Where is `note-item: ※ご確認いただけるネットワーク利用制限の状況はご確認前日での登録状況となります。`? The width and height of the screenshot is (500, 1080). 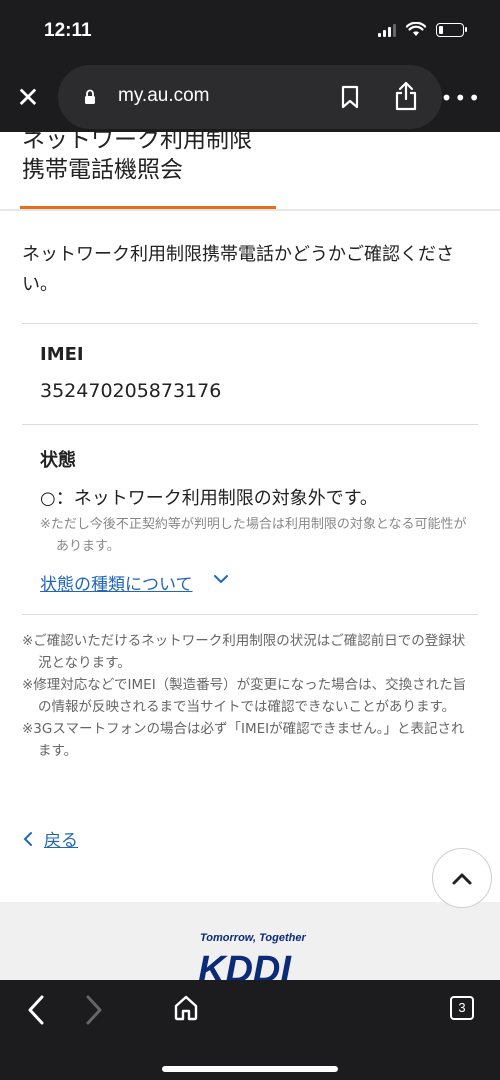 note-item: ※ご確認いただけるネットワーク利用制限の状況はご確認前日での登録状況となります。 is located at coordinates (244, 652).